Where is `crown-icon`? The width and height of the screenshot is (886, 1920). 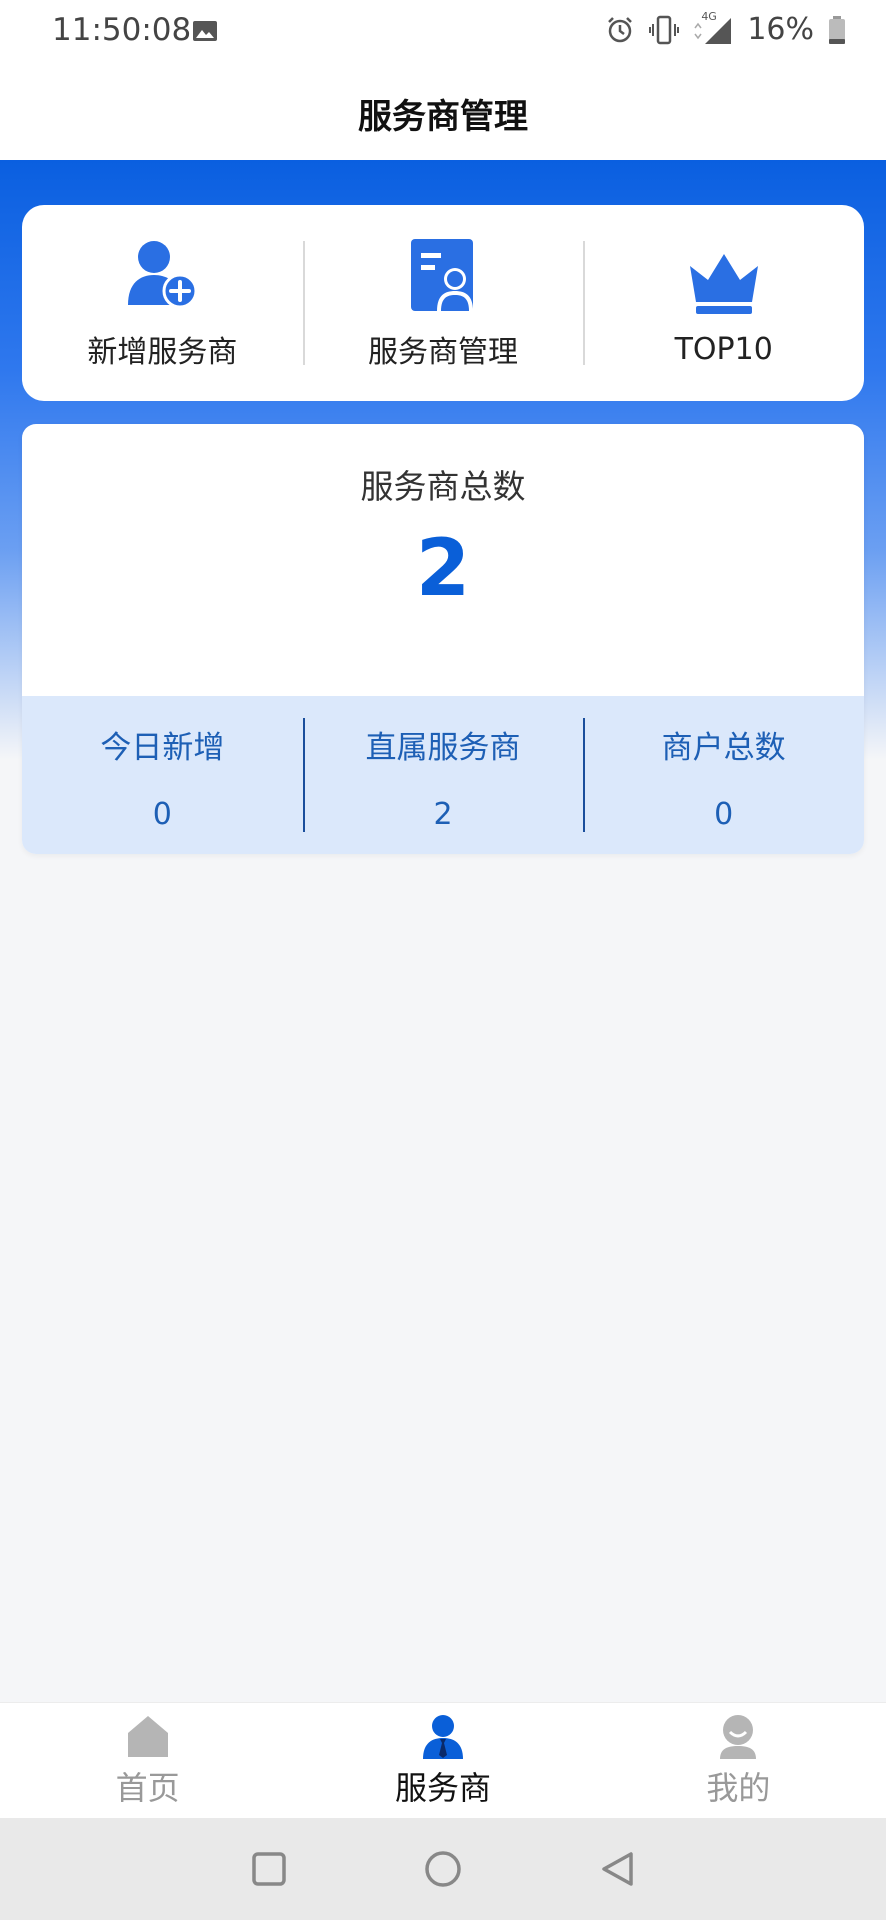 crown-icon is located at coordinates (723, 283).